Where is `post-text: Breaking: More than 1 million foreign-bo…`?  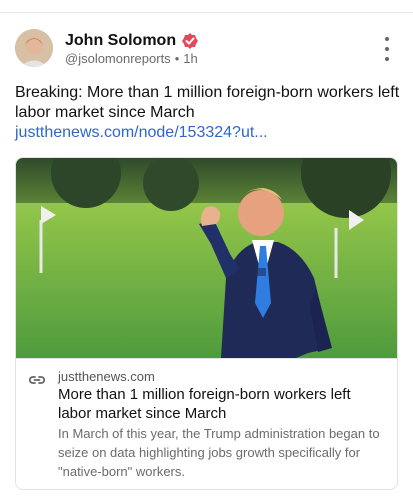
post-text: Breaking: More than 1 million foreign-bo… is located at coordinates (207, 113).